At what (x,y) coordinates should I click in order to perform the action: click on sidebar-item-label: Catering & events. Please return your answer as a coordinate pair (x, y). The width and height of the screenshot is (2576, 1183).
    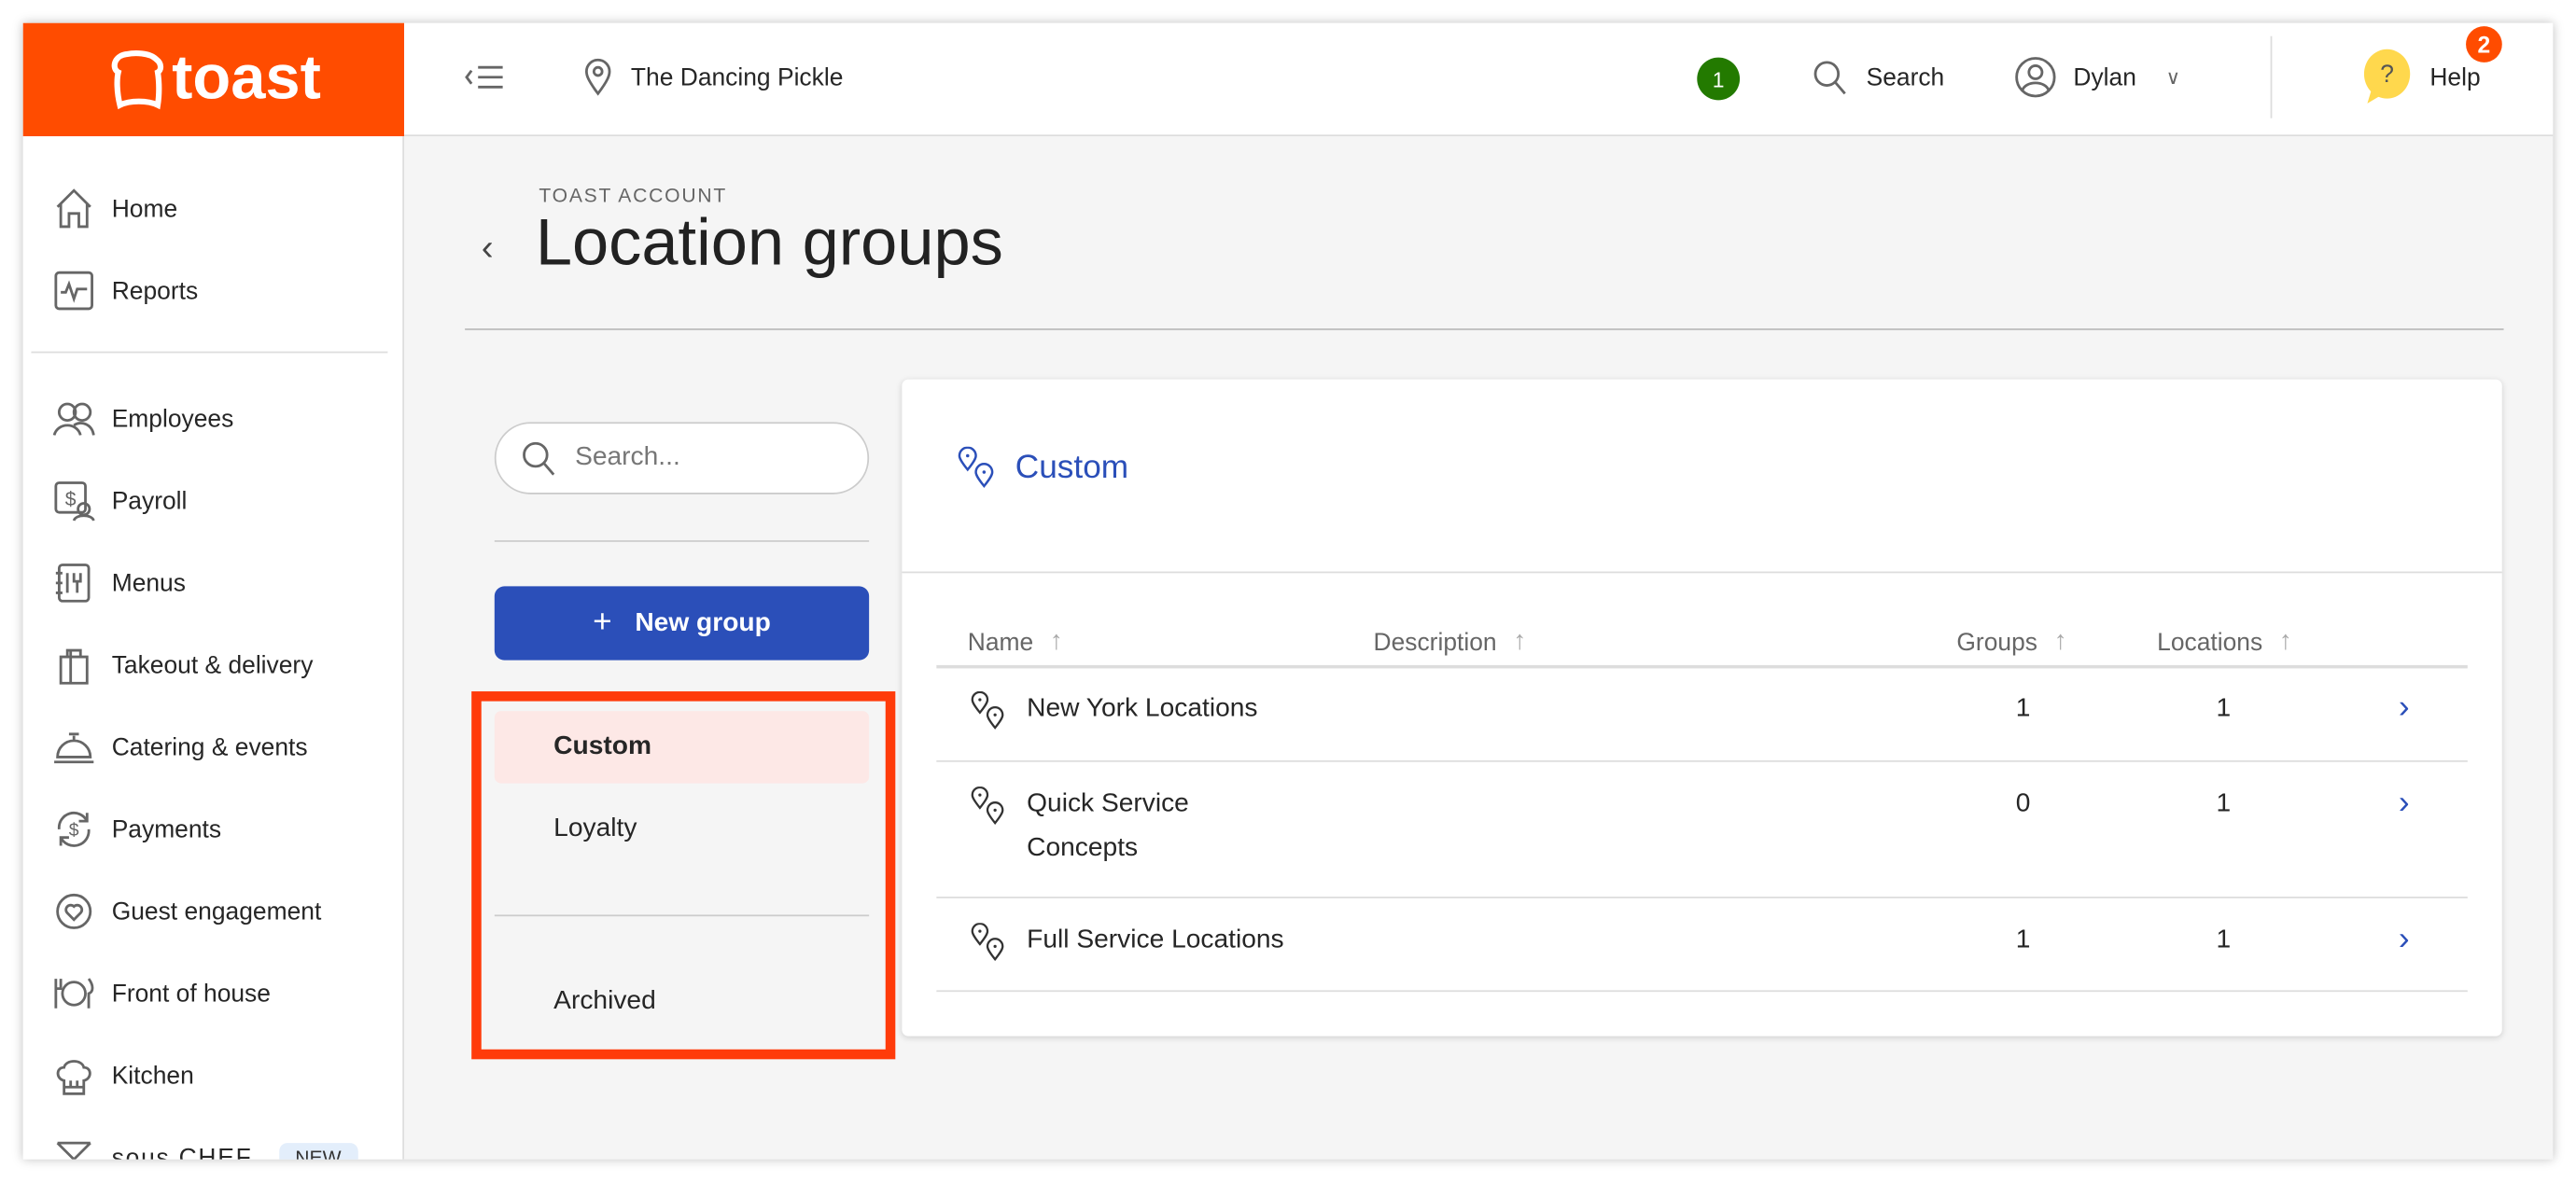
    Looking at the image, I should click on (209, 746).